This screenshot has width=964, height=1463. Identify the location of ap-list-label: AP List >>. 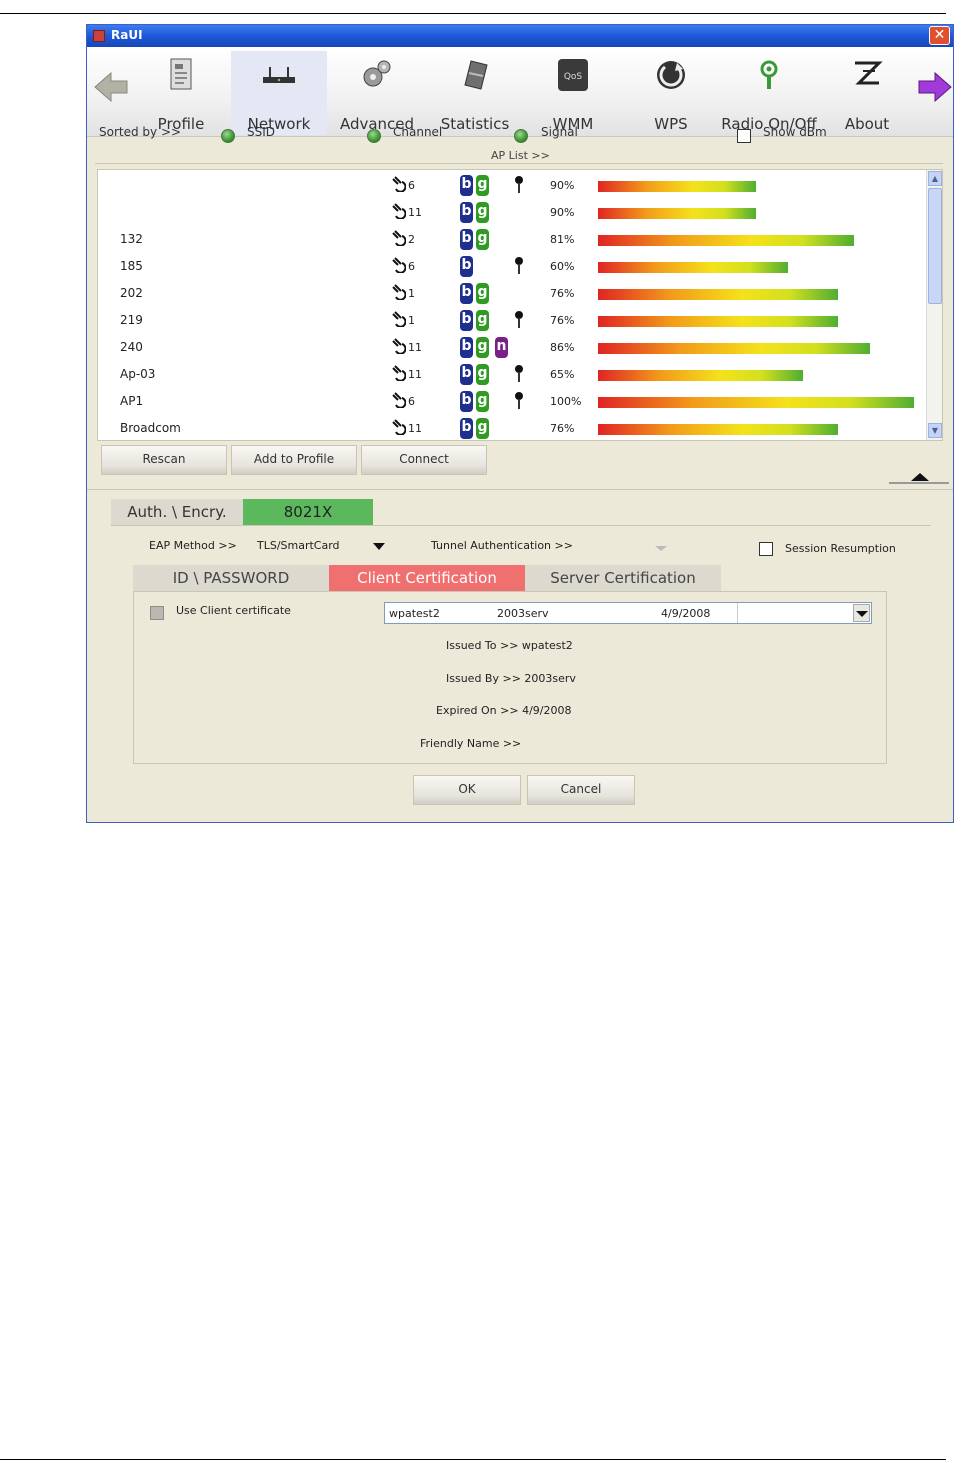
(520, 155).